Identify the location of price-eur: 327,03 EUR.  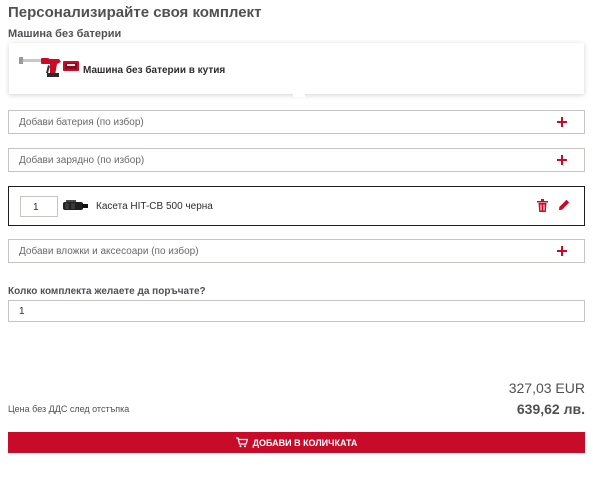
(546, 388).